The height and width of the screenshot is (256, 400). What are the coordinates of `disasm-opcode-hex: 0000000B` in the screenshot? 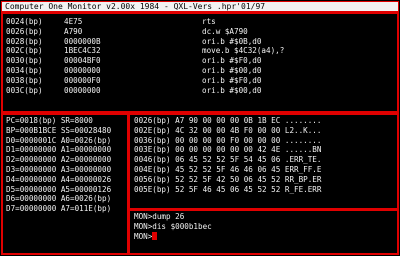 It's located at (82, 41).